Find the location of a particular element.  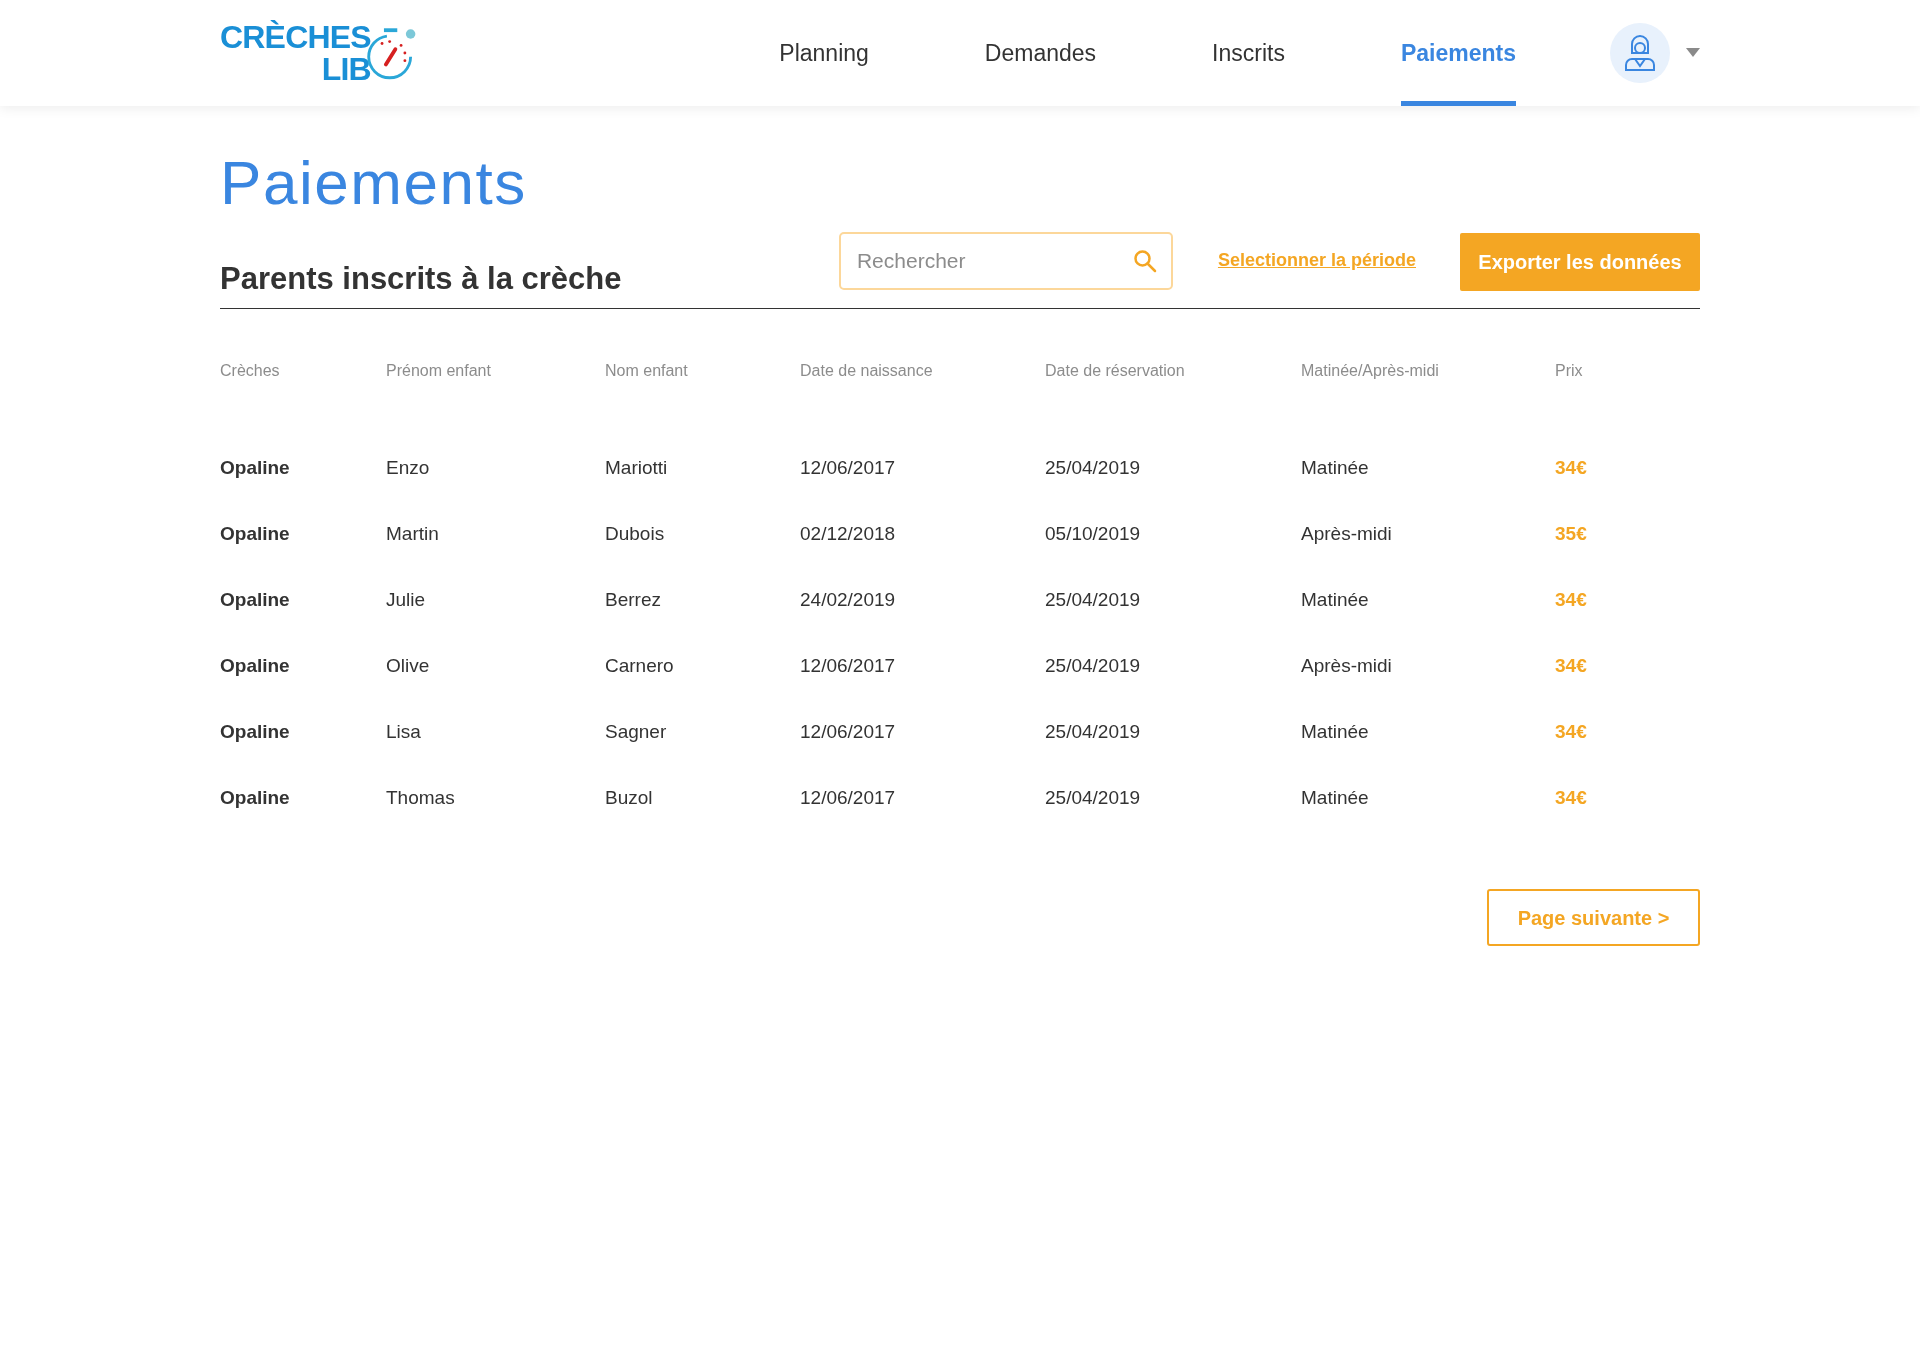

table-cell-text: 24/02/2019 is located at coordinates (848, 599).